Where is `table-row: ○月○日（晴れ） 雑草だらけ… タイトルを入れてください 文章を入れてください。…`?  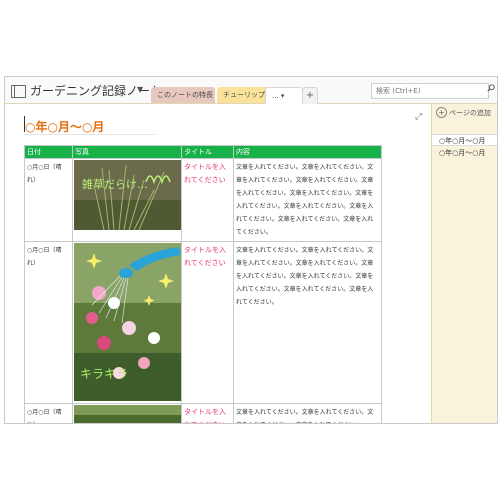
table-row: ○月○日（晴れ） 雑草だらけ… タイトルを入れてください 文章を入れてください。… is located at coordinates (203, 200).